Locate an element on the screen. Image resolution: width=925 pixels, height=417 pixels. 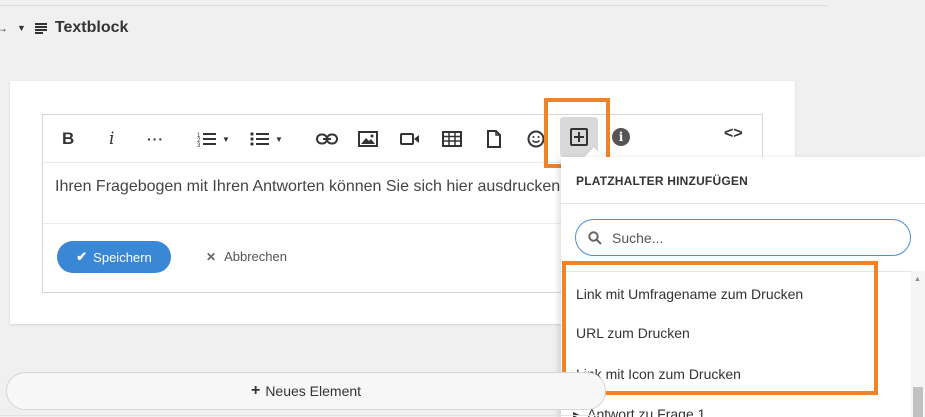
table-icon is located at coordinates (452, 139).